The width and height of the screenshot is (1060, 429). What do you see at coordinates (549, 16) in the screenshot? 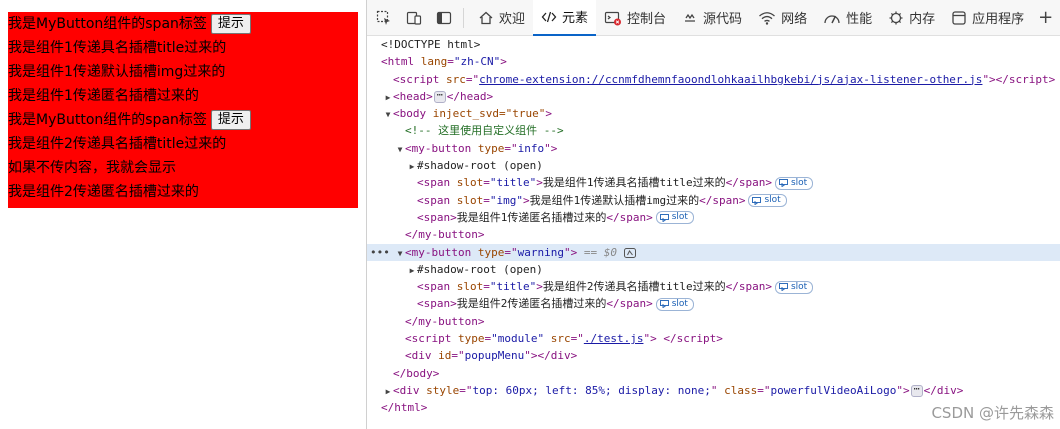
I see `code-icon` at bounding box center [549, 16].